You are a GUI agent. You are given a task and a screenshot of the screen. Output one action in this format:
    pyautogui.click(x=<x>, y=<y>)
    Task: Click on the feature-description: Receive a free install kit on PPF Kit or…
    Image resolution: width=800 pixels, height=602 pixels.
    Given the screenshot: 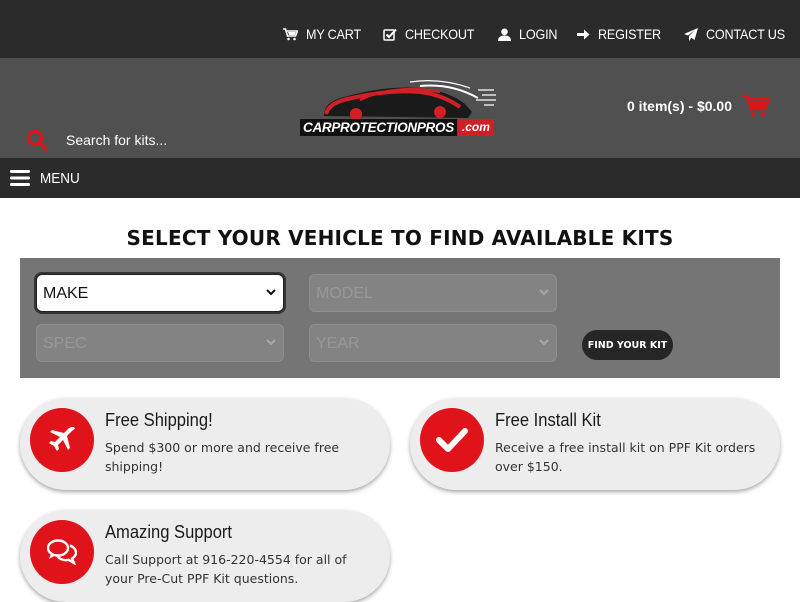 What is the action you would take?
    pyautogui.click(x=625, y=457)
    